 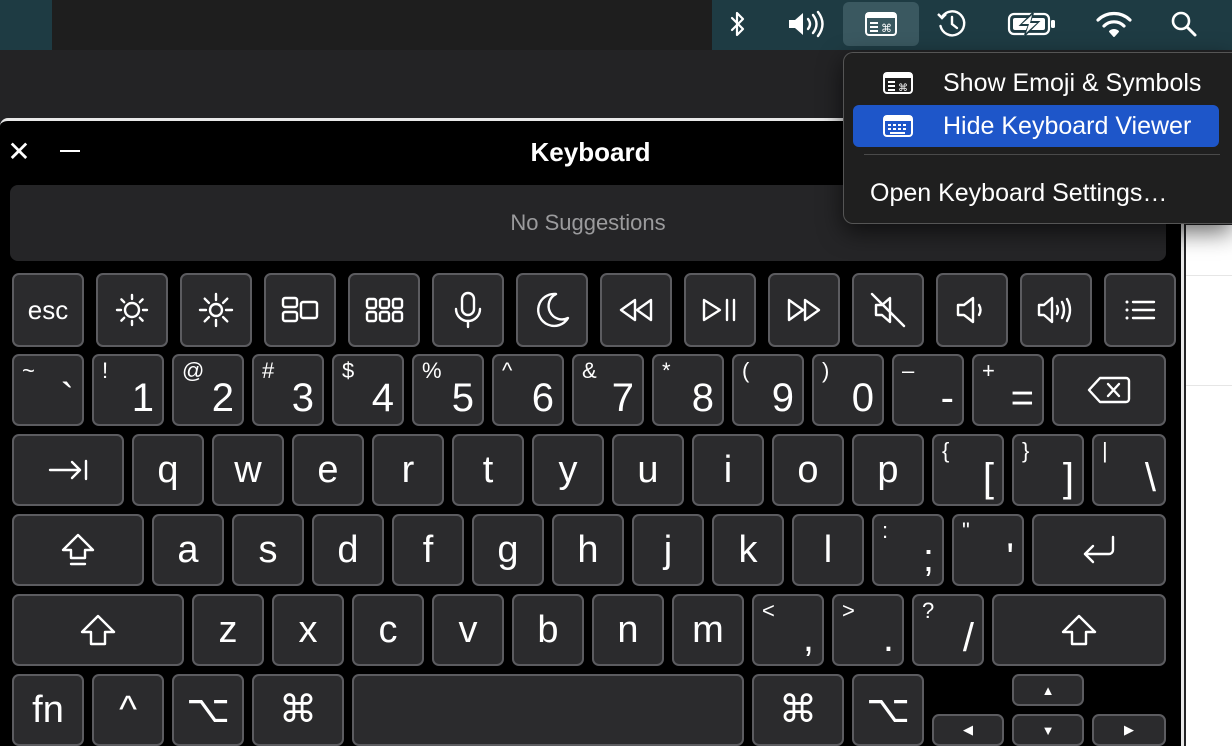 What do you see at coordinates (552, 310) in the screenshot?
I see `key-do-not-disturb` at bounding box center [552, 310].